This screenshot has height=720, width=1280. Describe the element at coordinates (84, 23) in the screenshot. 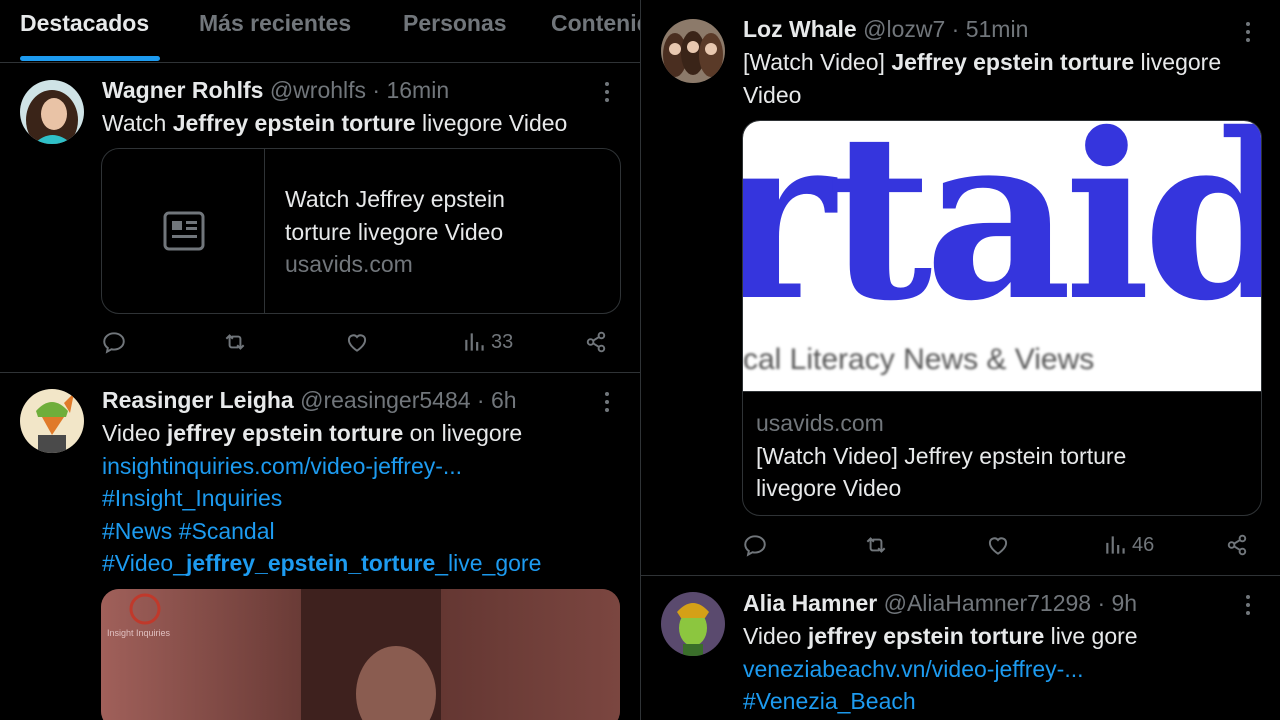

I see `tab-destacados: Destacados` at that location.